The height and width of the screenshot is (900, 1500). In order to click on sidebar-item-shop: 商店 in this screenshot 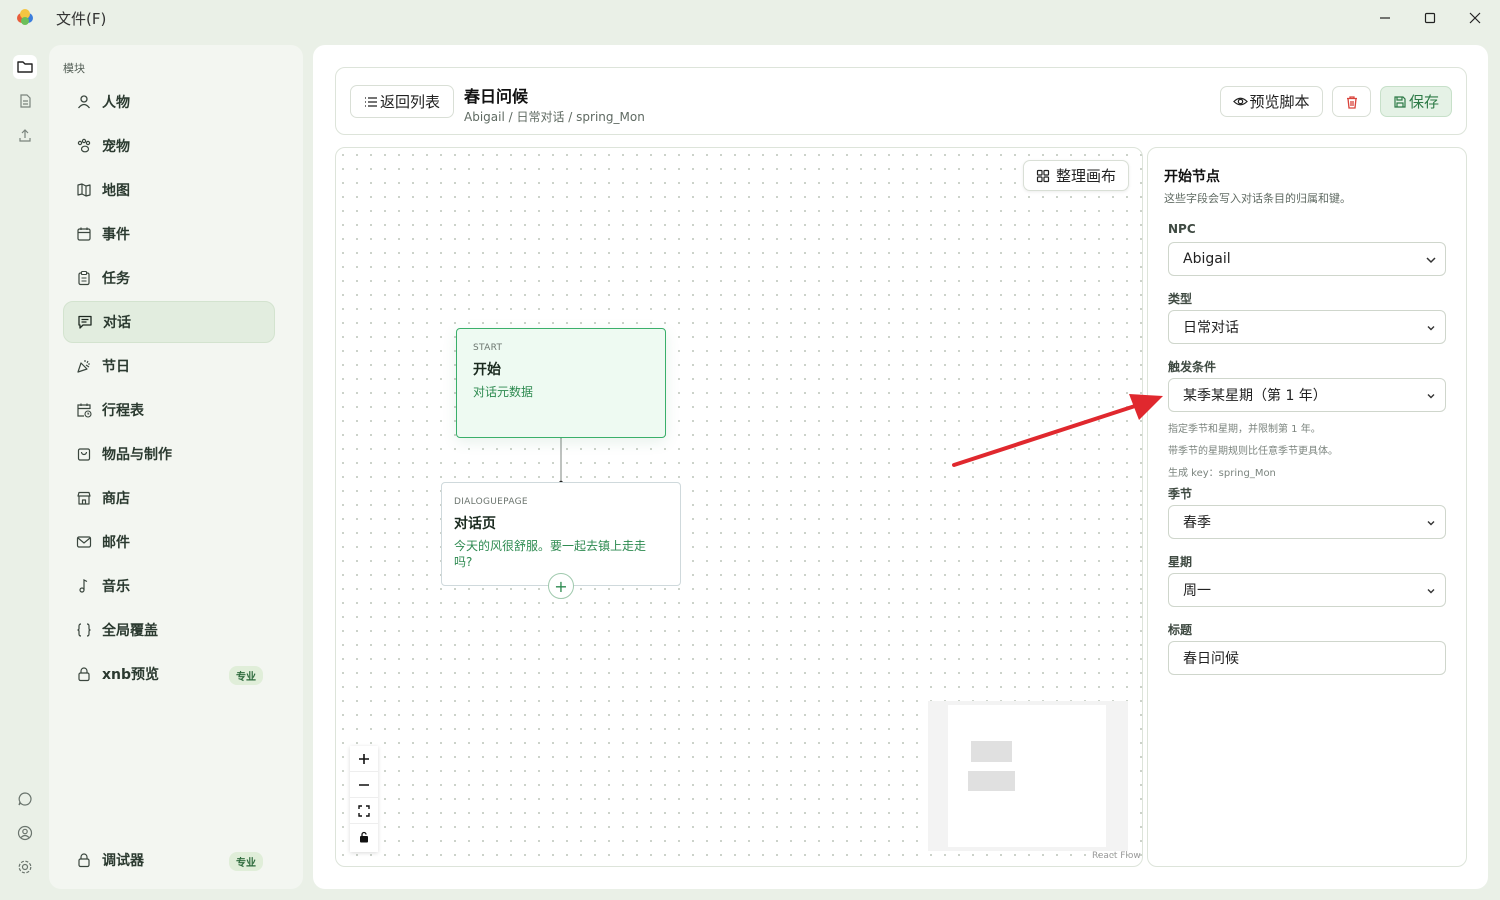, I will do `click(169, 498)`.